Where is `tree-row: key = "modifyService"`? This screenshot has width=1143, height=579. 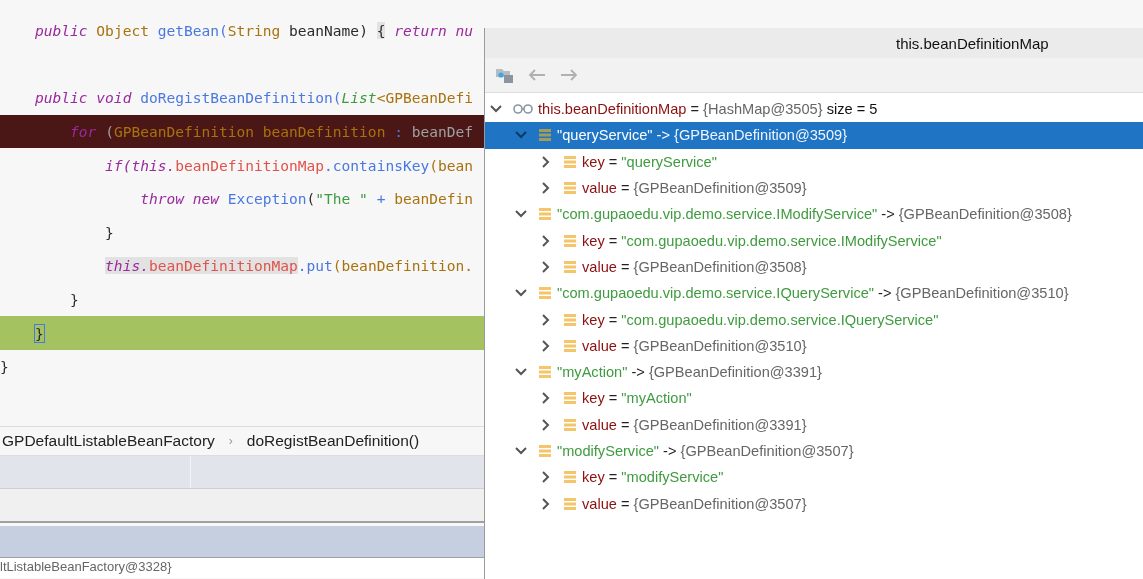 tree-row: key = "modifyService" is located at coordinates (814, 477).